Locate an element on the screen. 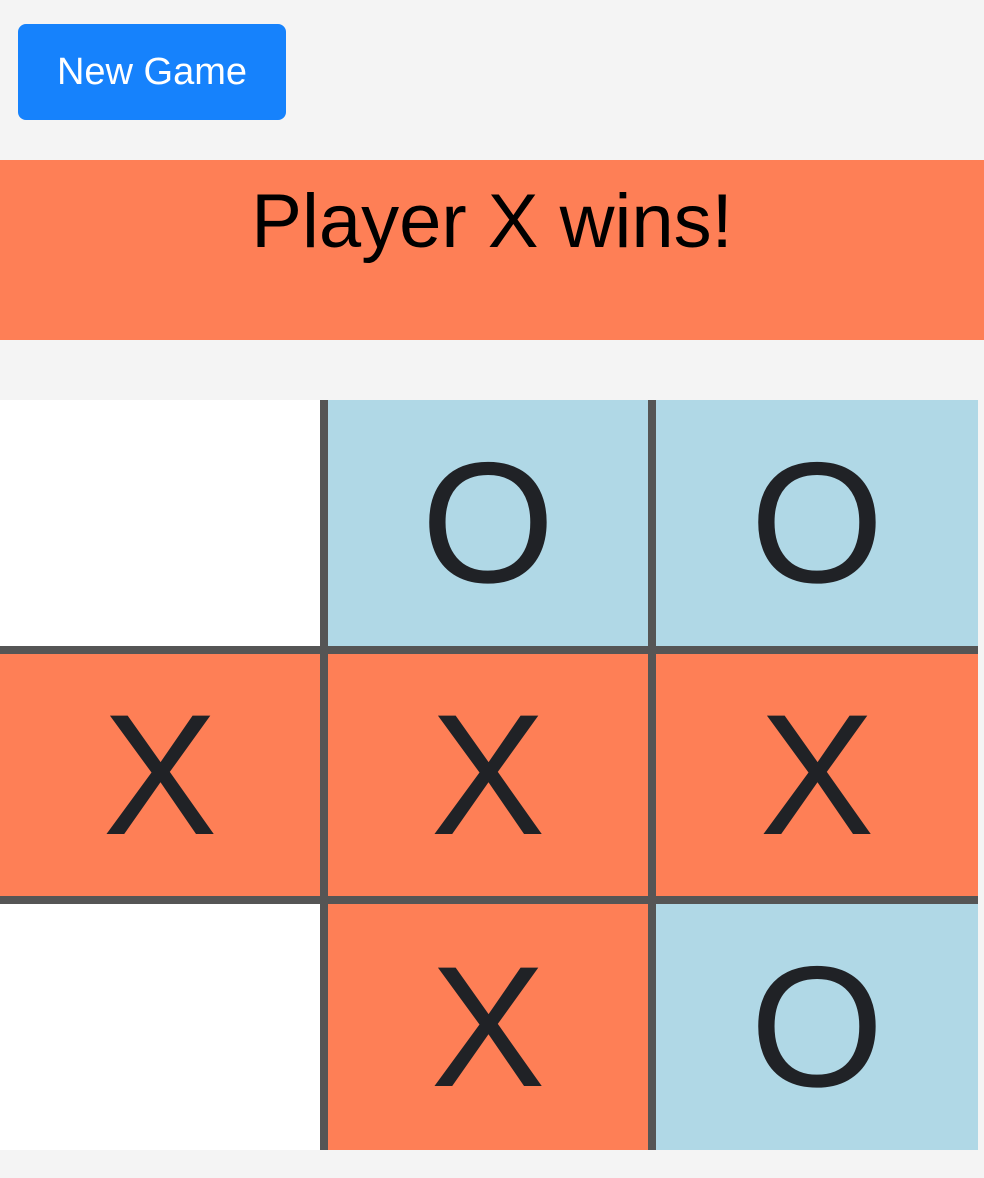 The height and width of the screenshot is (1178, 984). board-cell-r3-c2: X is located at coordinates (488, 1027).